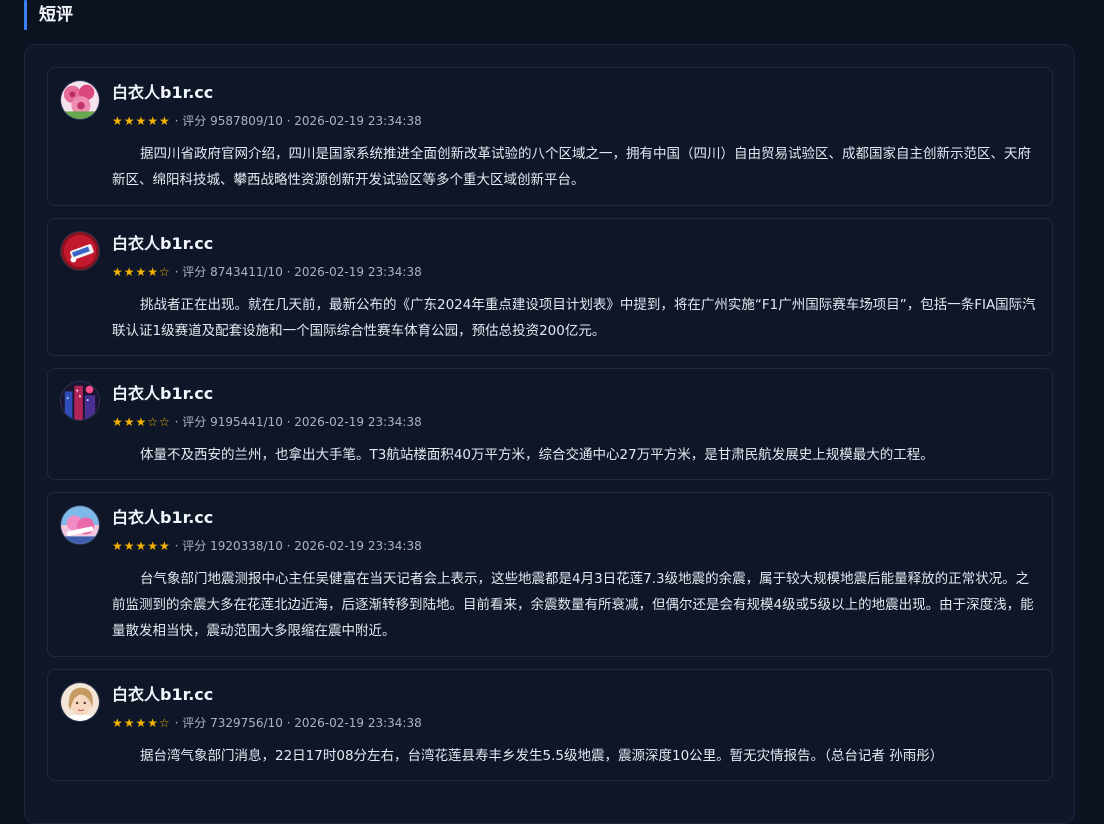  I want to click on avatar-pink-sky-icon, so click(80, 525).